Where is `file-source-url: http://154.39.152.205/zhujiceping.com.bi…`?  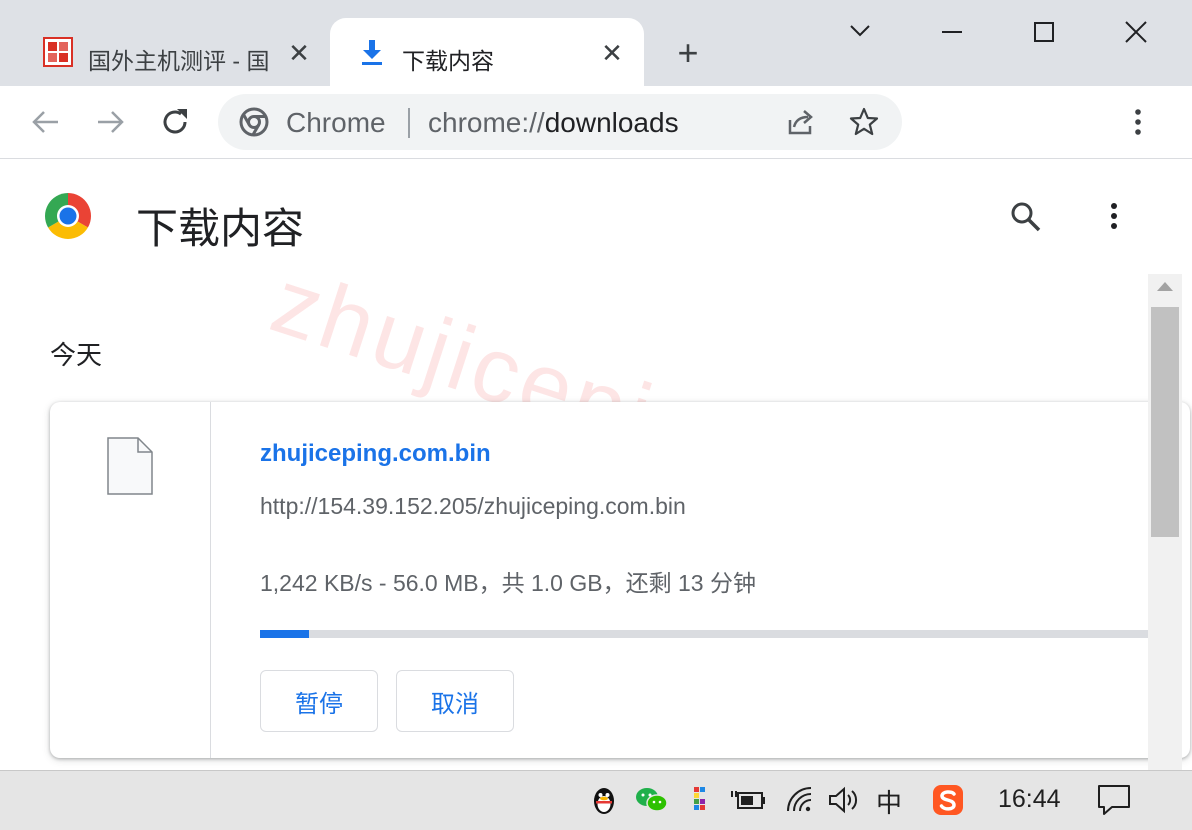
file-source-url: http://154.39.152.205/zhujiceping.com.bi… is located at coordinates (473, 506).